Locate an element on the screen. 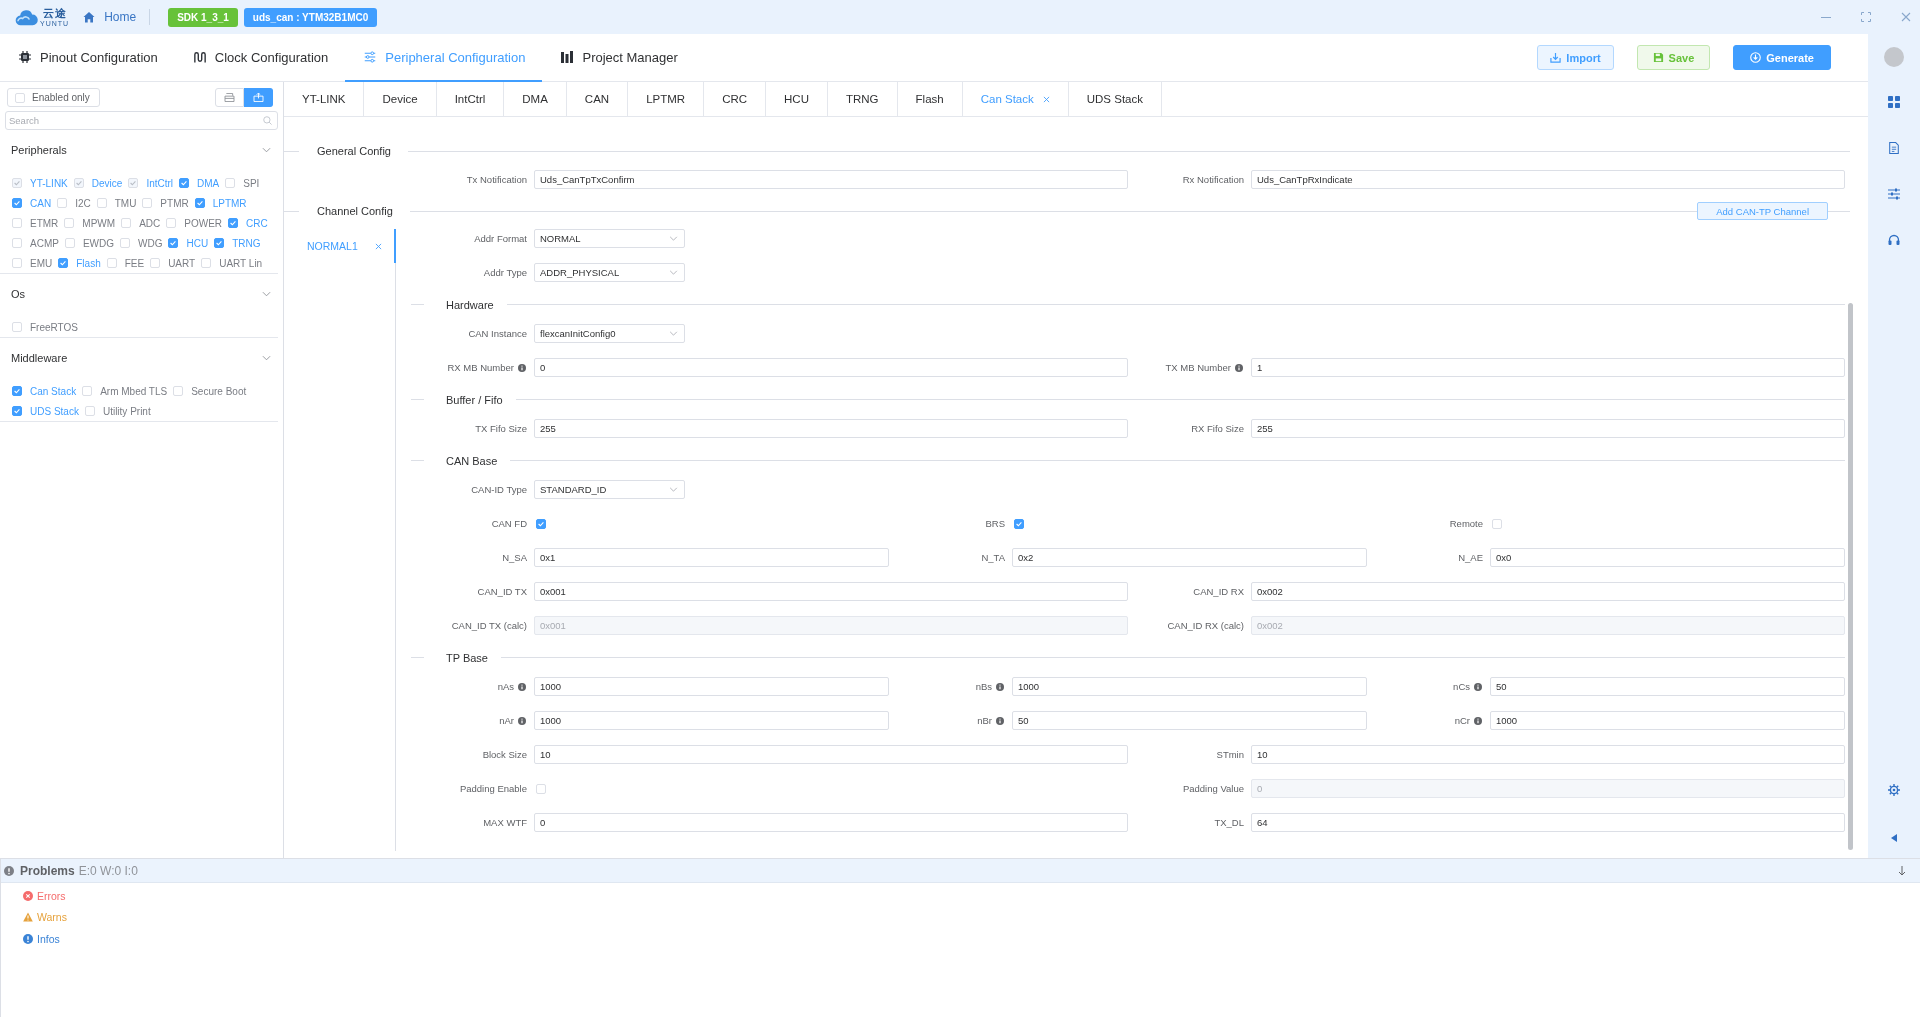 The image size is (1920, 1017). tab: TRNG is located at coordinates (862, 99).